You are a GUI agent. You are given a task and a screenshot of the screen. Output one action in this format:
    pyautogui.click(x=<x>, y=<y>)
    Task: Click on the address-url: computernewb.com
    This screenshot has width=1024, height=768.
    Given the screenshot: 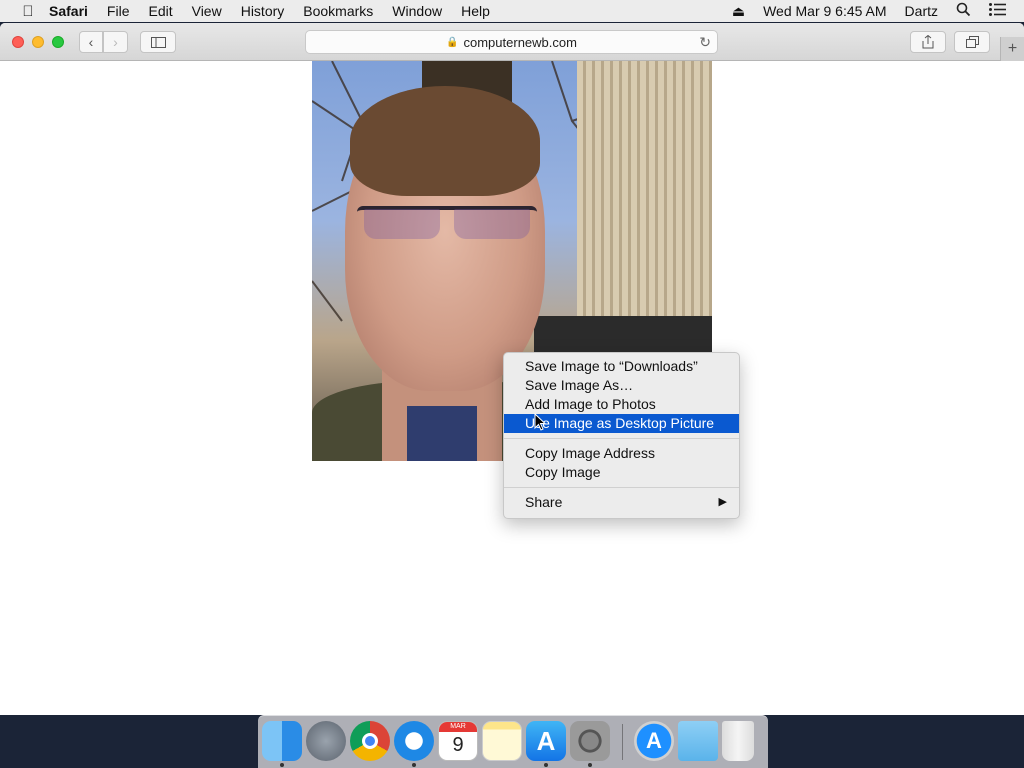 What is the action you would take?
    pyautogui.click(x=520, y=42)
    